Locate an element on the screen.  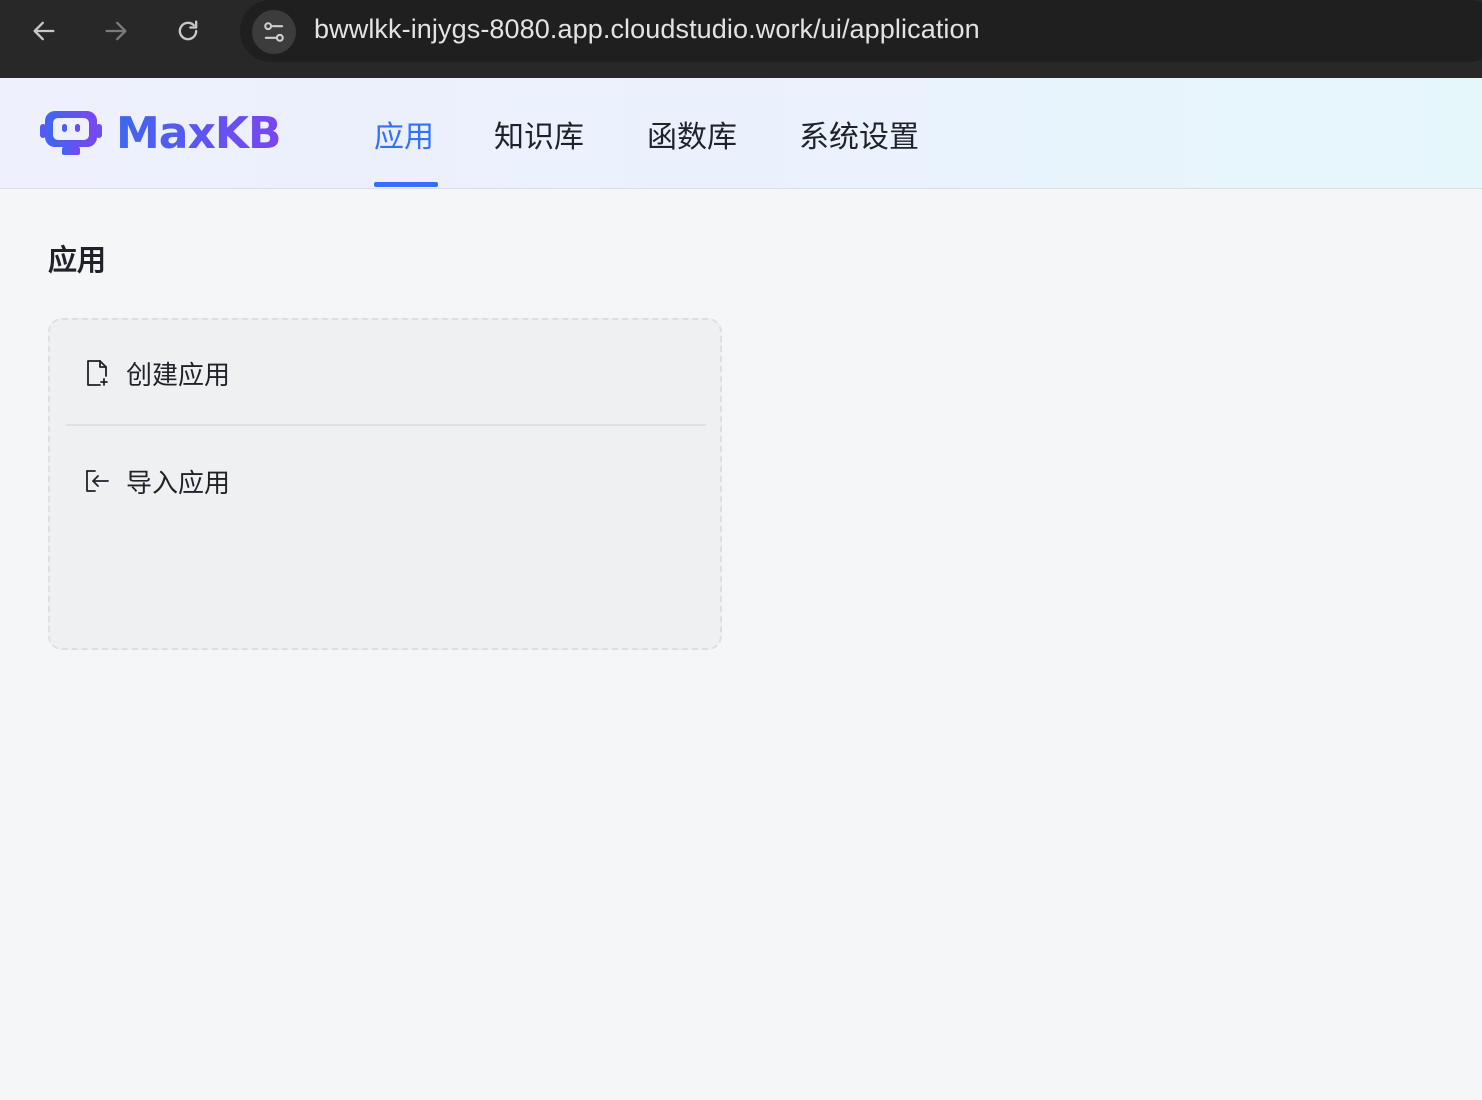
app-header: MaxKB 应用 知识库 函数库 系统设置 is located at coordinates (741, 133).